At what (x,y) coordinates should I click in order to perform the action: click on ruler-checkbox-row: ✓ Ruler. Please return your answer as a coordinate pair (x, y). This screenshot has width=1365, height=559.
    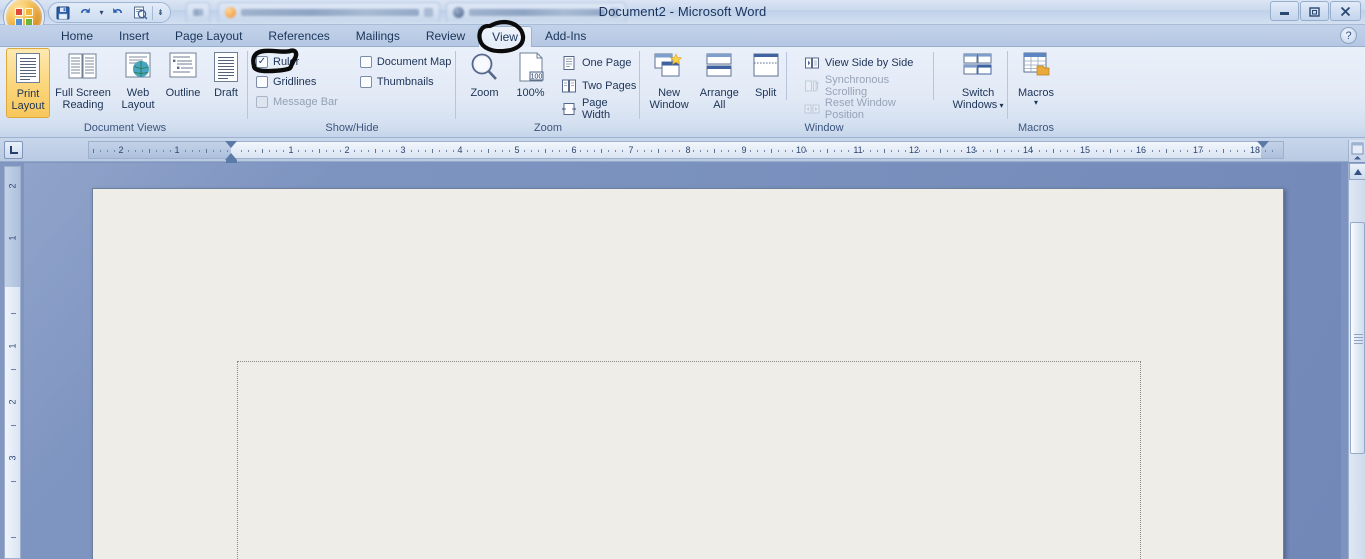
    Looking at the image, I should click on (297, 62).